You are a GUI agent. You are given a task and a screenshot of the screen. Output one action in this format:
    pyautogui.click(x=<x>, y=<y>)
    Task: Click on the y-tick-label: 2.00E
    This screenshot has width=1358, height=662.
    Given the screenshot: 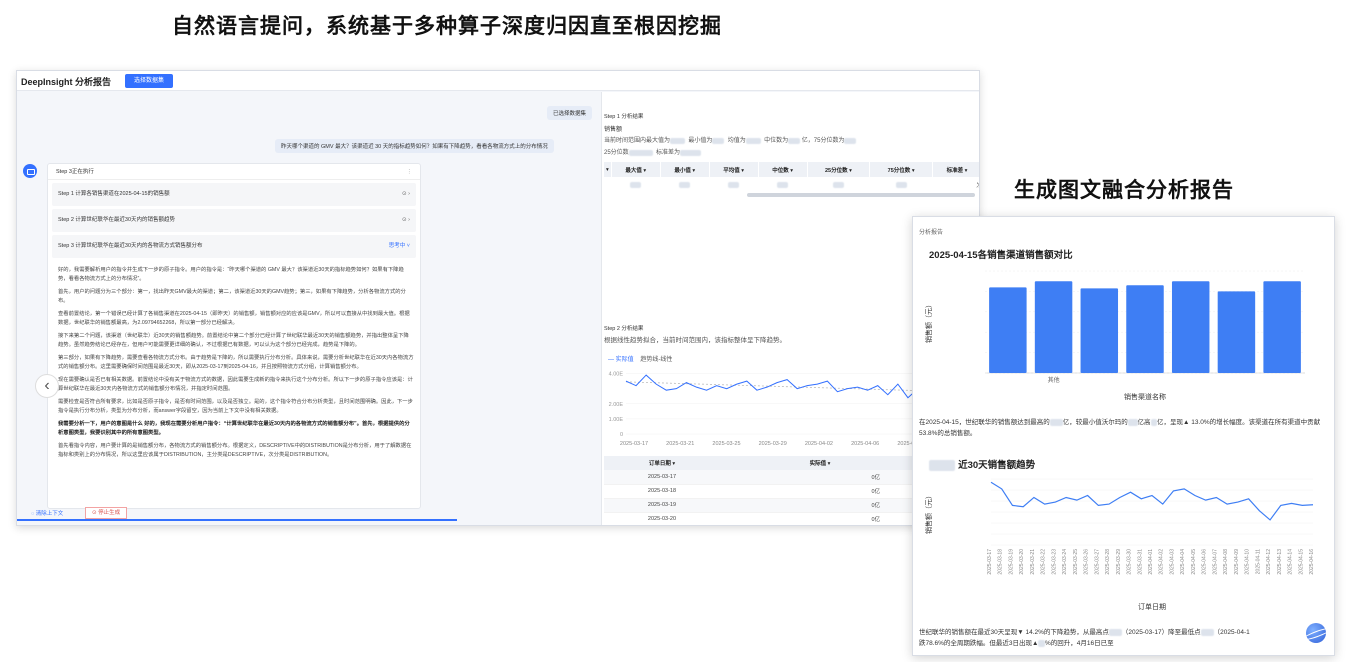 What is the action you would take?
    pyautogui.click(x=616, y=405)
    